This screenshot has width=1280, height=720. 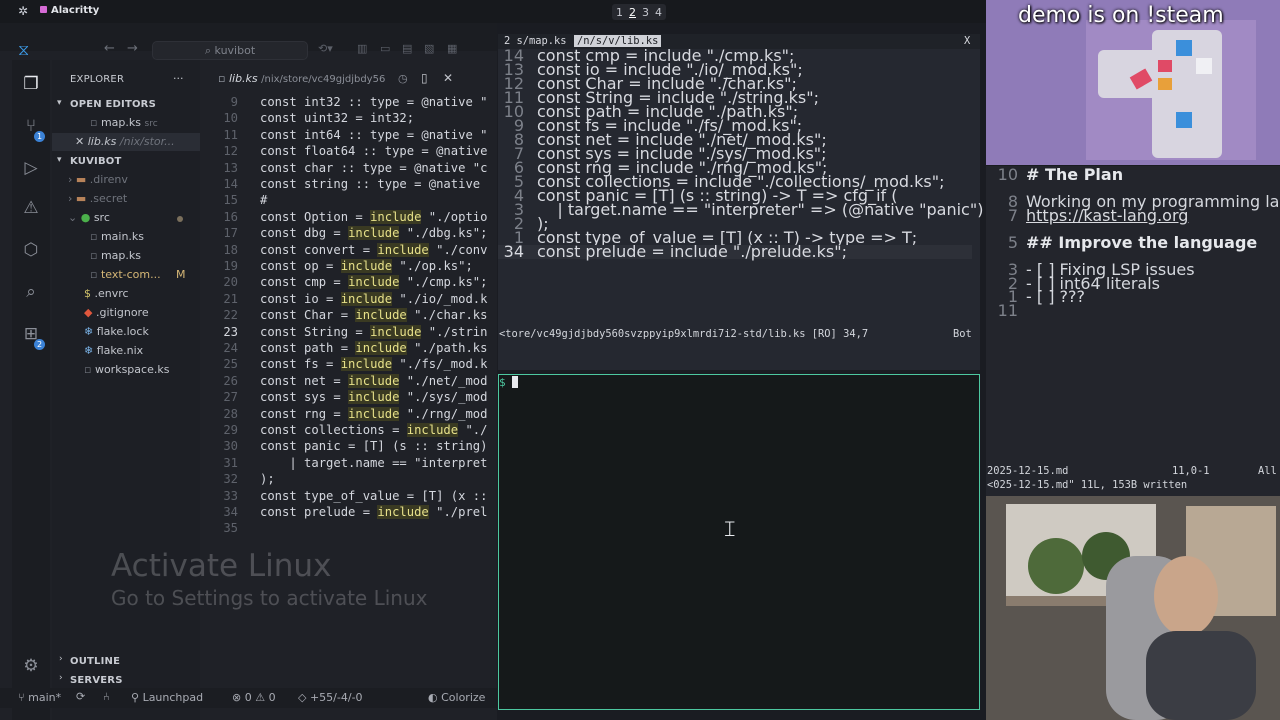 I want to click on workspace-1: 1, so click(x=619, y=12).